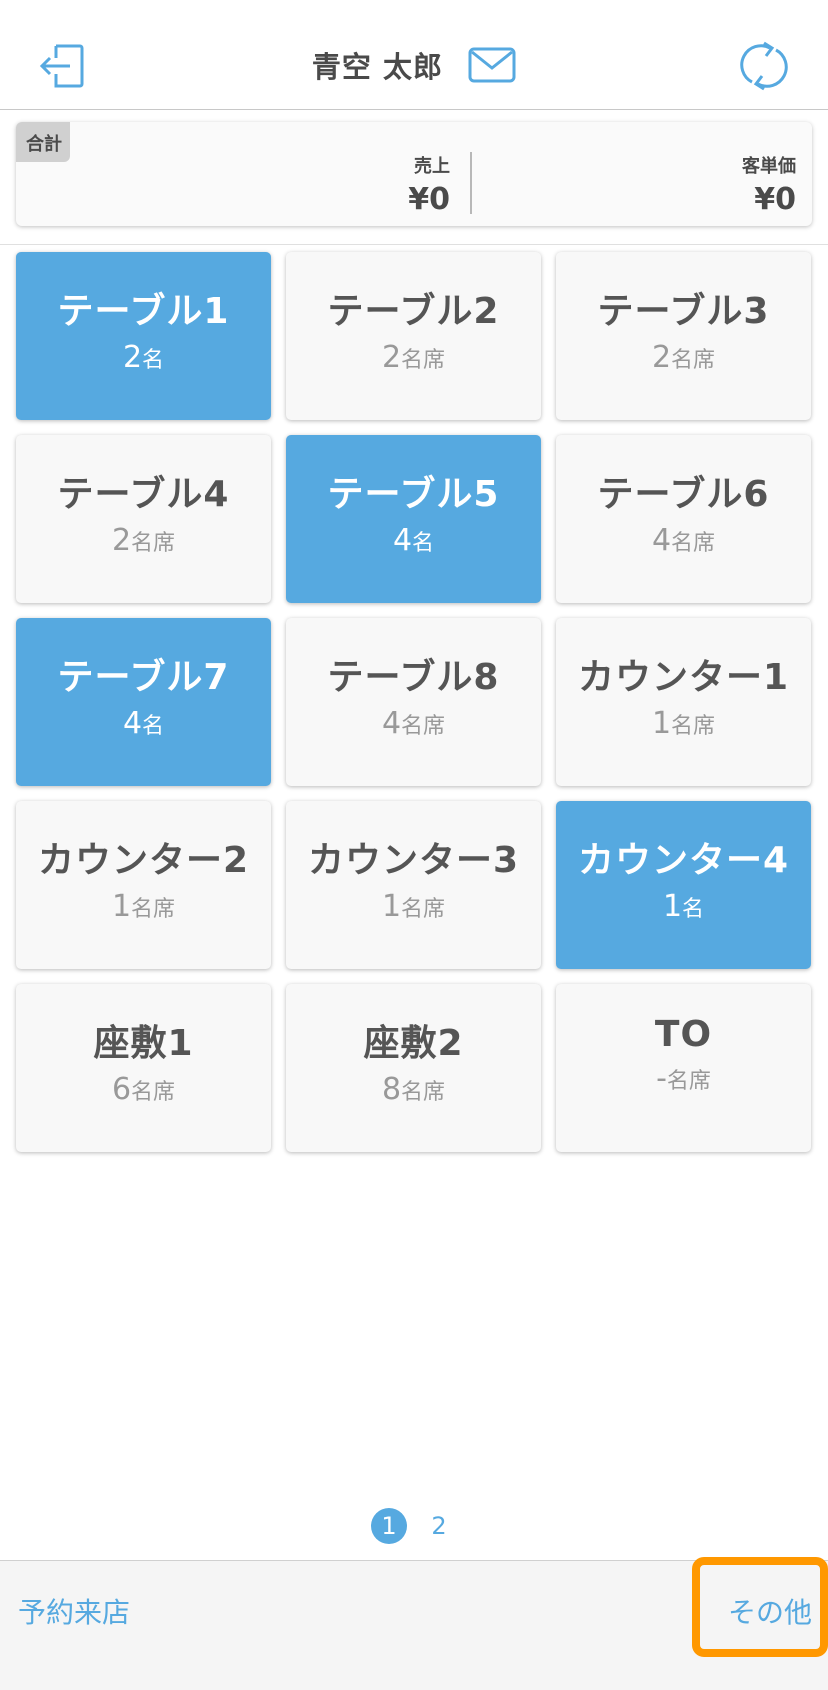 This screenshot has width=828, height=1690. Describe the element at coordinates (377, 67) in the screenshot. I see `user-name: 青空 太郎` at that location.